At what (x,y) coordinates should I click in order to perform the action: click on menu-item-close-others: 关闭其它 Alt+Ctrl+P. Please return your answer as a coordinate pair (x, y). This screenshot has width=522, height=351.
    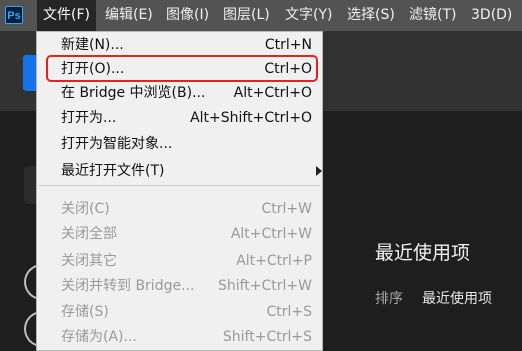
    Looking at the image, I should click on (179, 261).